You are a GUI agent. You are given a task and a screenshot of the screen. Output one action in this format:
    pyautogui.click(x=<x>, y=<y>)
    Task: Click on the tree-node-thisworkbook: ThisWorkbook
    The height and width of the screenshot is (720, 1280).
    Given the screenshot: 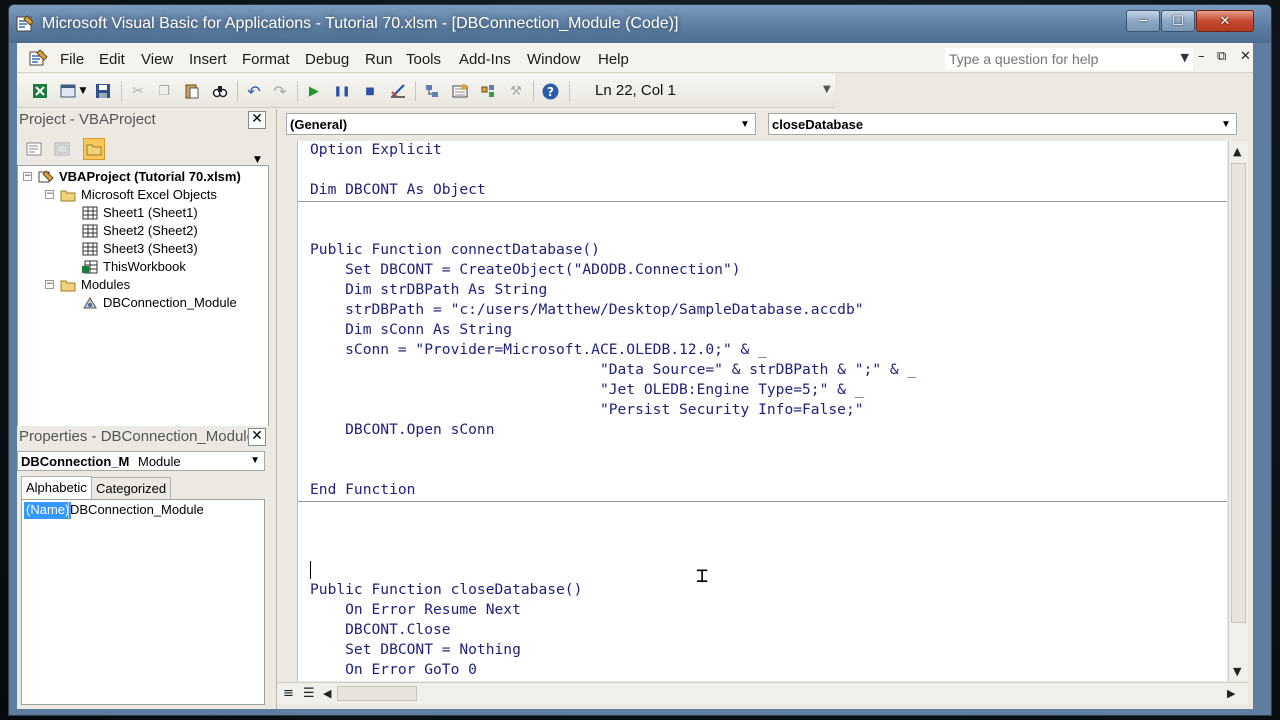 What is the action you would take?
    pyautogui.click(x=134, y=266)
    